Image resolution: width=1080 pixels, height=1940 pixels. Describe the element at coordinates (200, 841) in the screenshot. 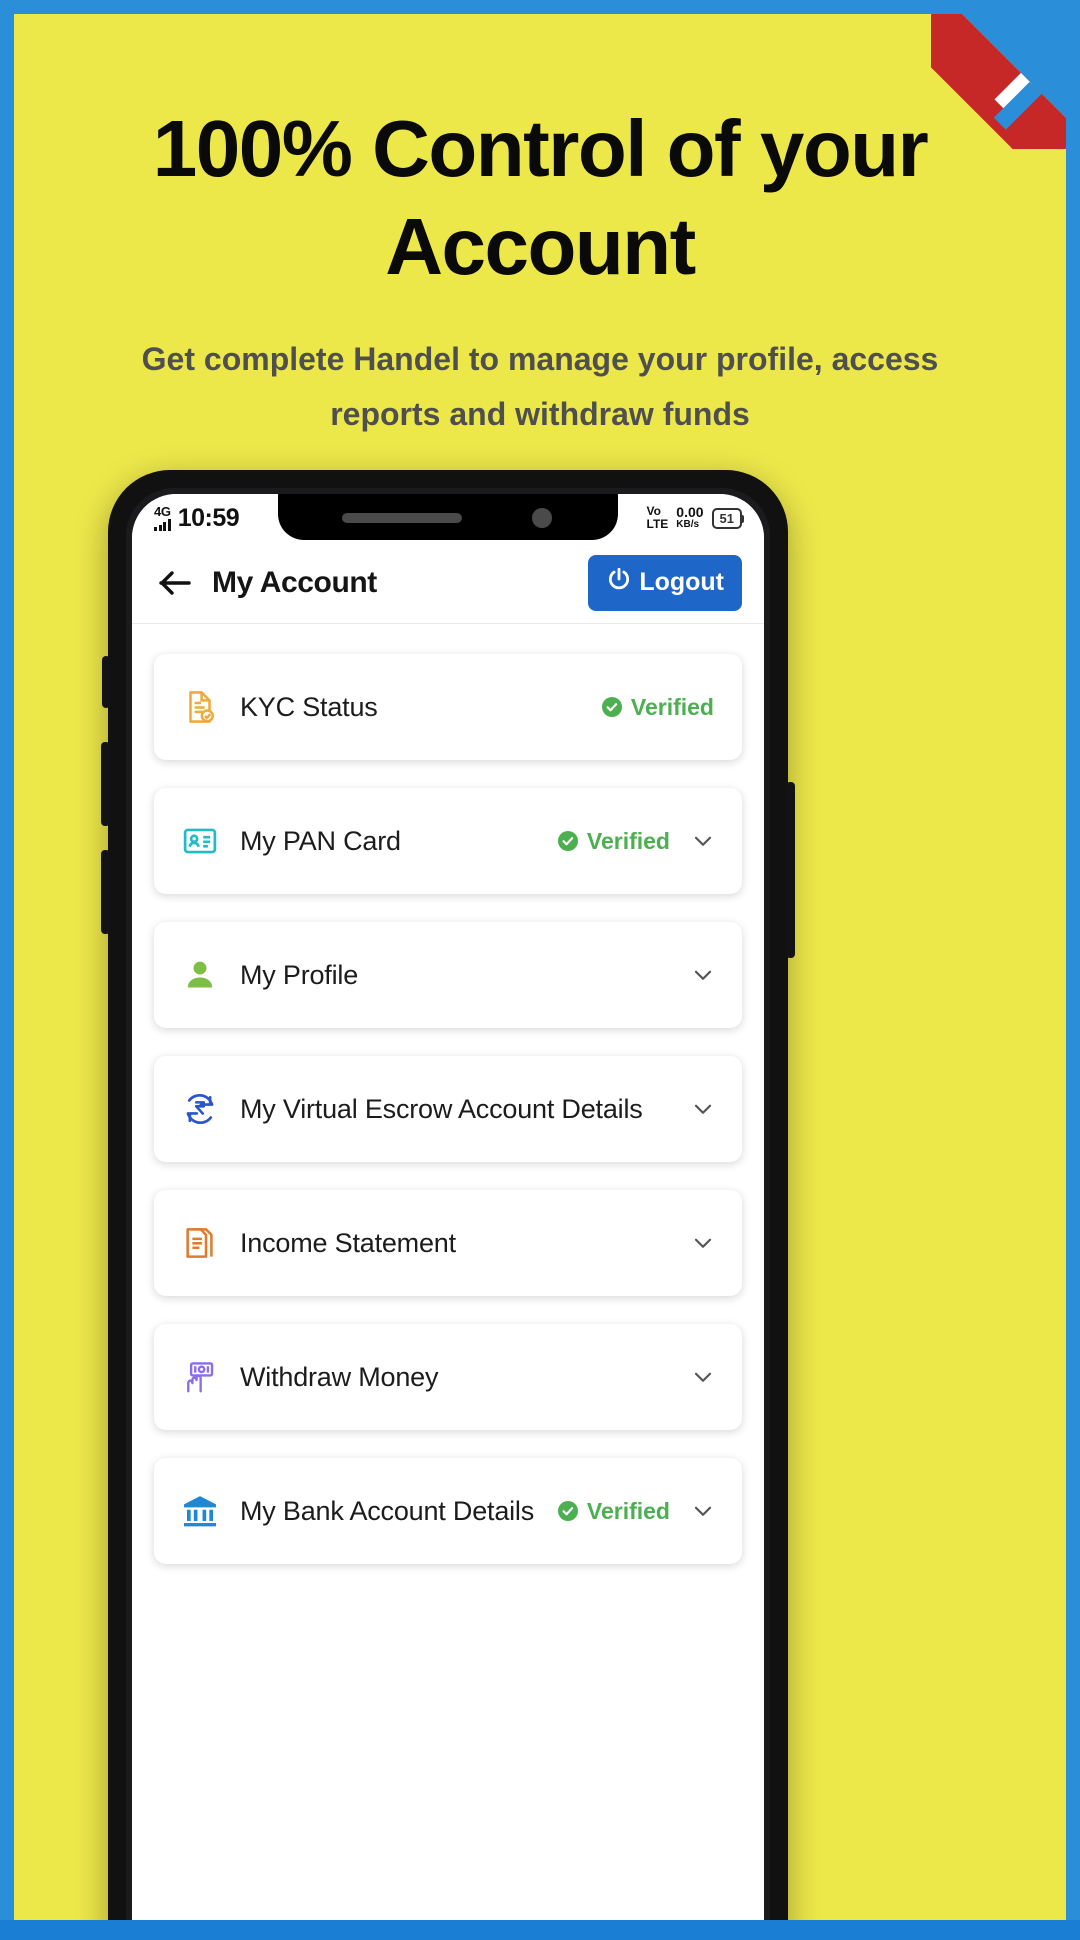

I see `id-card-icon` at that location.